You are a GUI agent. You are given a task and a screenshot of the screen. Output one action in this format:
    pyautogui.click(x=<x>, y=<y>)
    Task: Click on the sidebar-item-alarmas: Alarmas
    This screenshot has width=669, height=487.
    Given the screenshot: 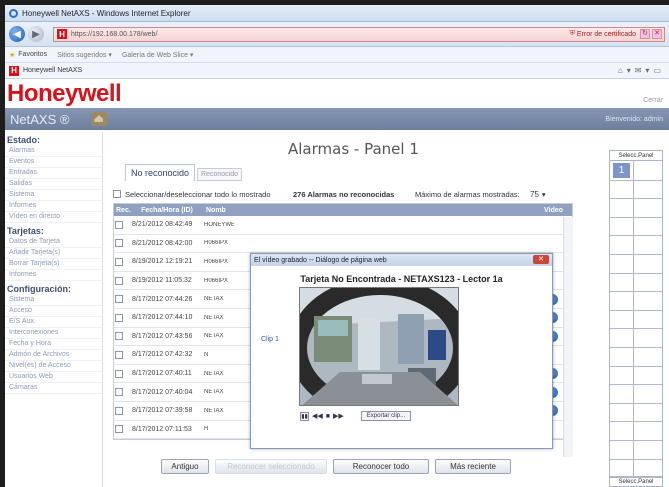 What is the action you would take?
    pyautogui.click(x=53, y=151)
    